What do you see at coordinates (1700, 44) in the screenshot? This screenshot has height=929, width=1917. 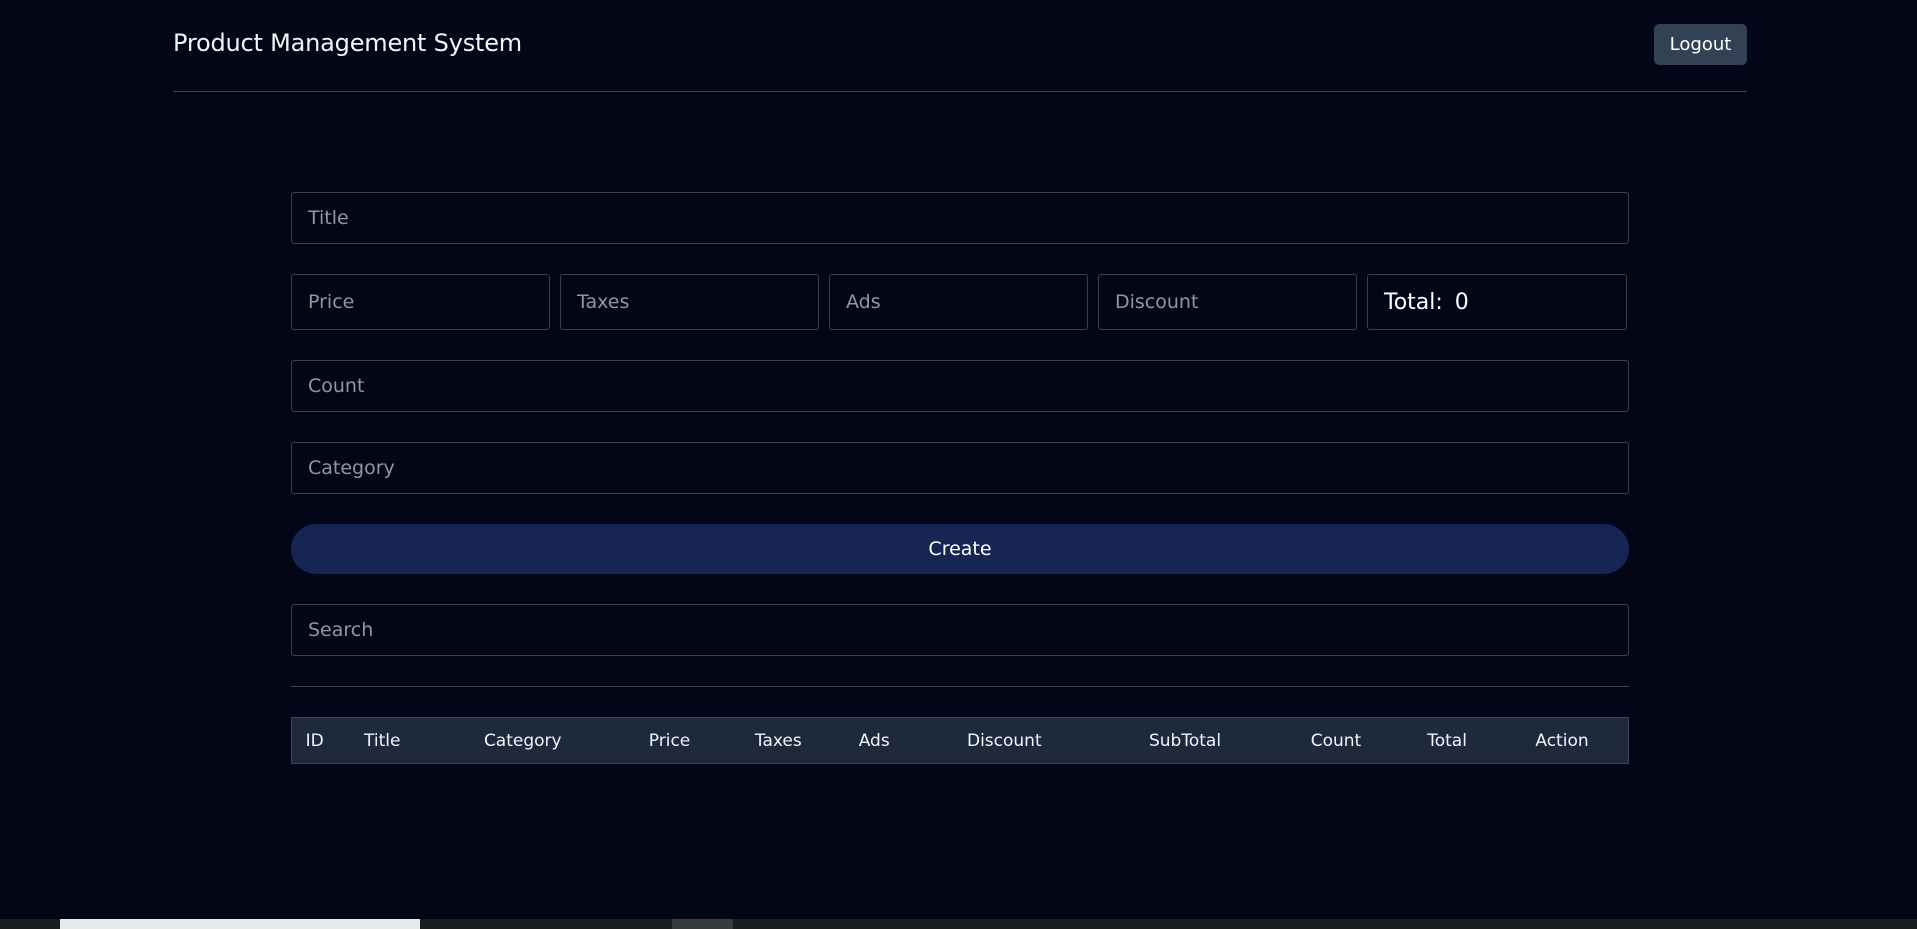 I see `logout-button: Logout` at bounding box center [1700, 44].